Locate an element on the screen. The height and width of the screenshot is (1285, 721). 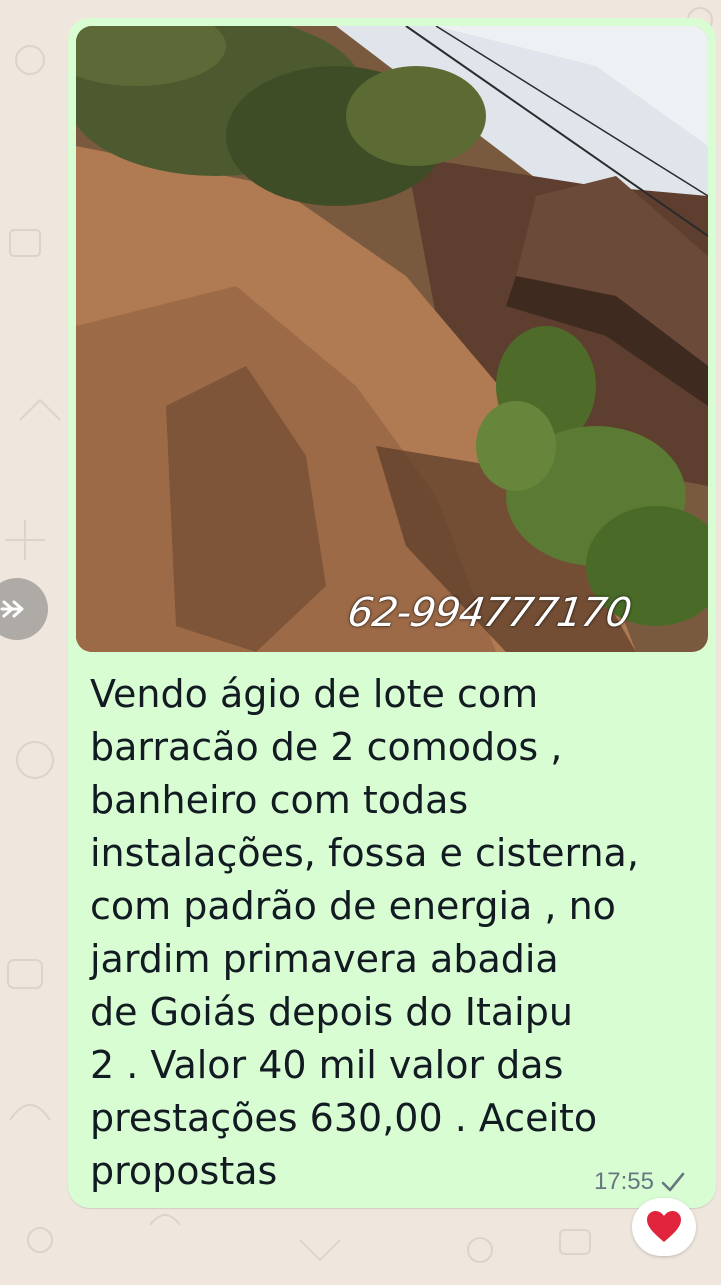
phone-number-watermark: 62-994777170 is located at coordinates (489, 613).